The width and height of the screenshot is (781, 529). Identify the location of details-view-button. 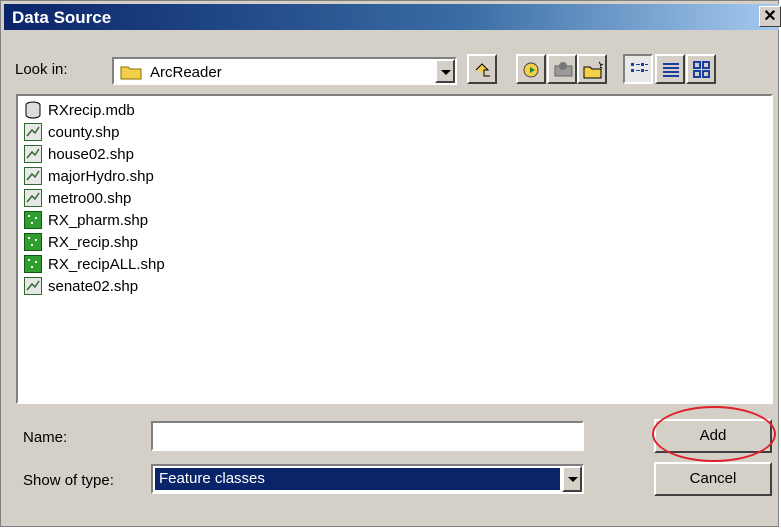
(670, 69).